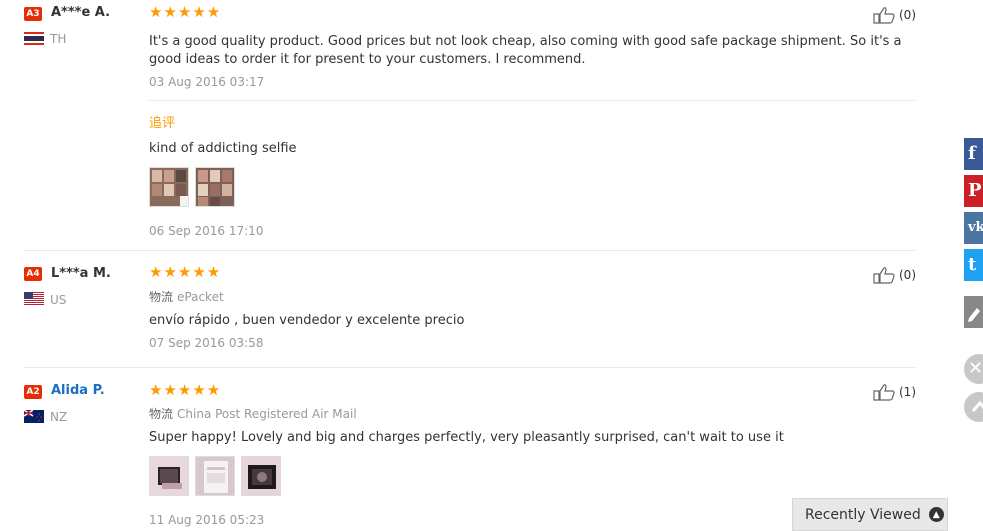 The width and height of the screenshot is (983, 531). Describe the element at coordinates (33, 274) in the screenshot. I see `buyer-level-badge: A4` at that location.